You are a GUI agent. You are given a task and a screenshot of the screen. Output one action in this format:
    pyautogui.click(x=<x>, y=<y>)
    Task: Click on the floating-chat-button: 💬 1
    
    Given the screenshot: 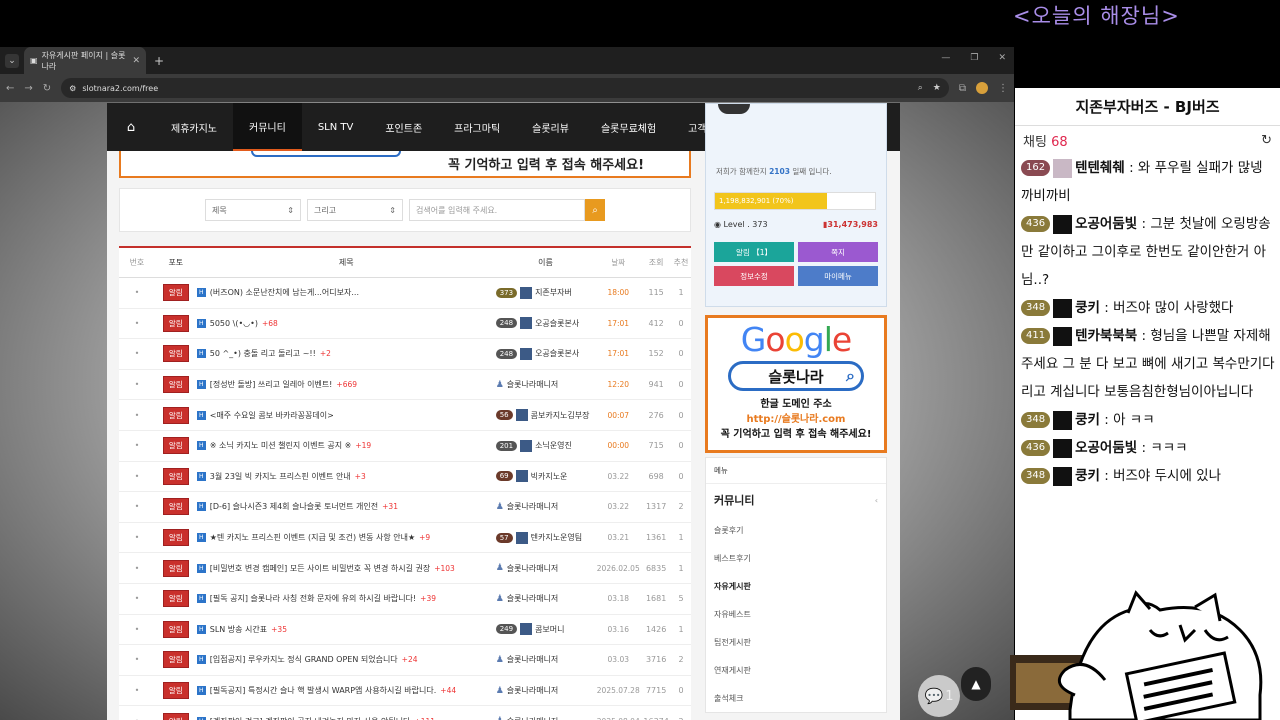 What is the action you would take?
    pyautogui.click(x=939, y=696)
    